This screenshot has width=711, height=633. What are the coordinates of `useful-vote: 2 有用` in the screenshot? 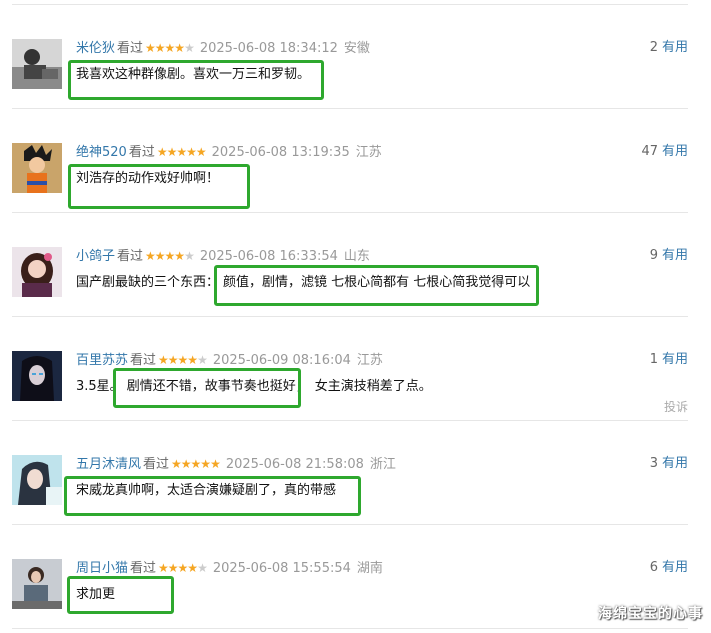 It's located at (669, 48).